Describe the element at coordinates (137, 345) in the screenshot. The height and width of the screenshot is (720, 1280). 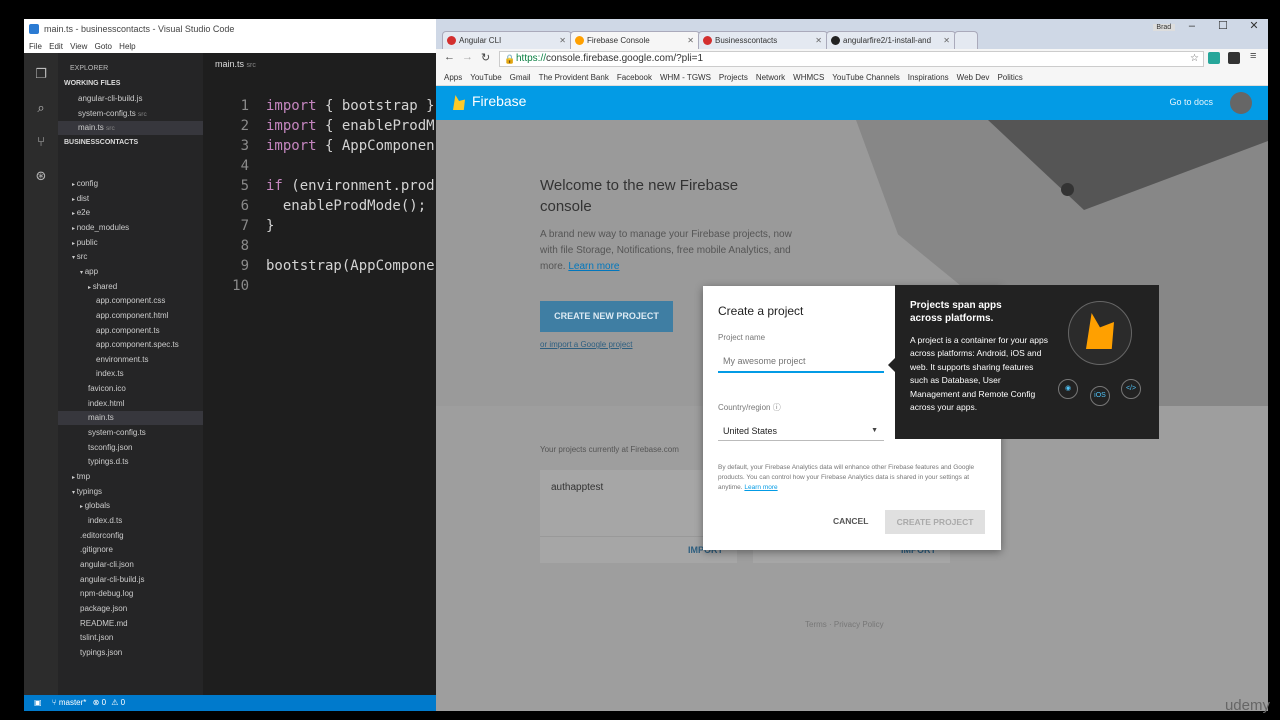
I see `tree-item: app.component.spec.ts` at that location.